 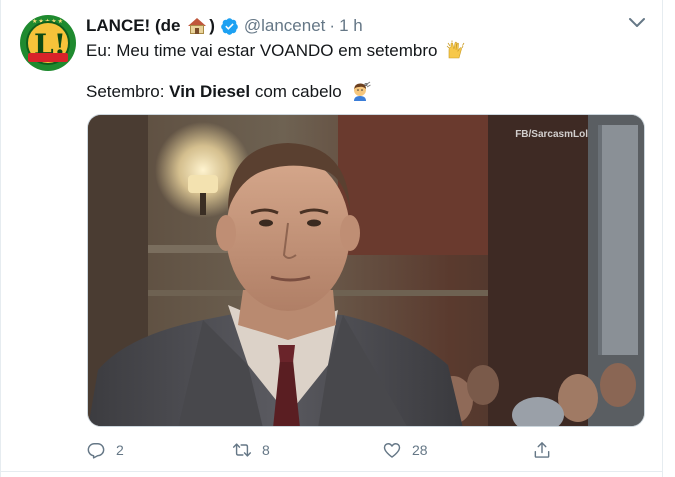 What do you see at coordinates (120, 450) in the screenshot?
I see `reply-count: 2` at bounding box center [120, 450].